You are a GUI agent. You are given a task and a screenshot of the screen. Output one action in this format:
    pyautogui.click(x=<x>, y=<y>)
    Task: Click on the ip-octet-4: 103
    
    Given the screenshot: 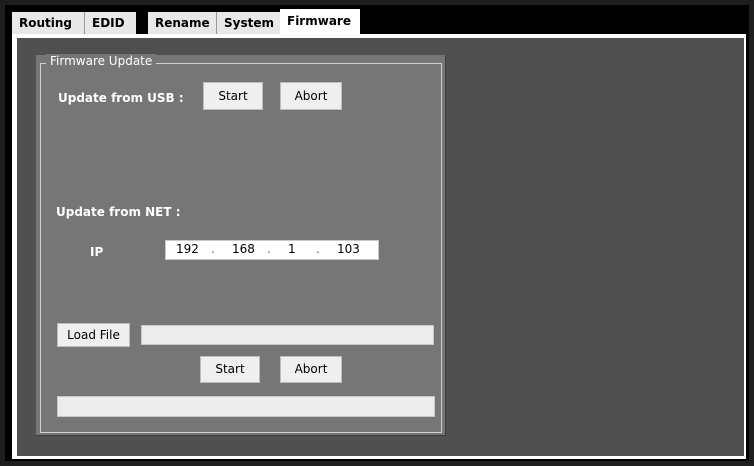 What is the action you would take?
    pyautogui.click(x=348, y=249)
    